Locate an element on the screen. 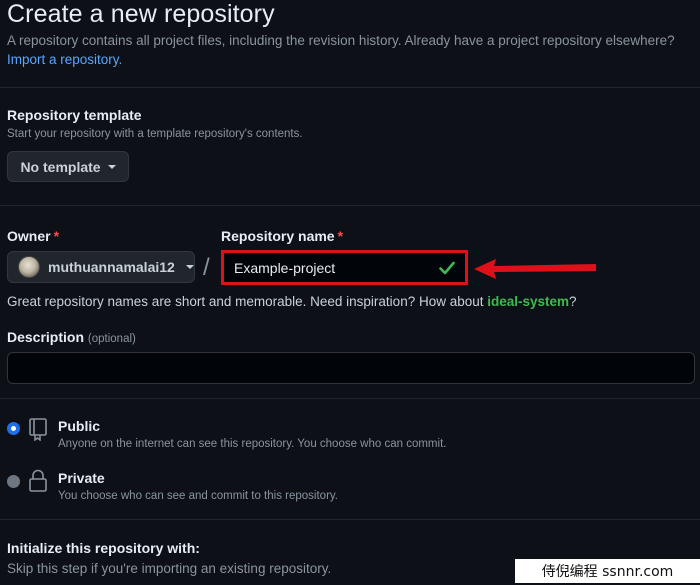 Image resolution: width=700 pixels, height=585 pixels. watermark: 侍倪编程 ssnnr.com is located at coordinates (607, 571).